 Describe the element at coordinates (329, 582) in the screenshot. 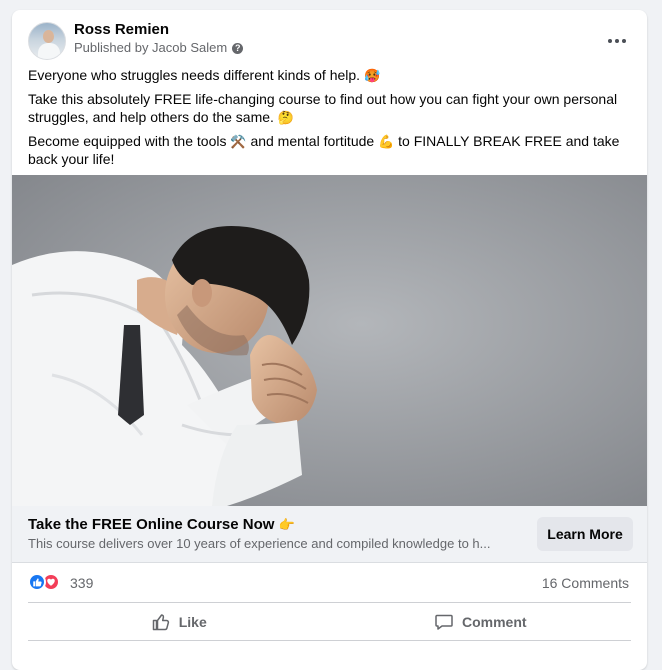

I see `post-stats: 339 16 Comments` at that location.